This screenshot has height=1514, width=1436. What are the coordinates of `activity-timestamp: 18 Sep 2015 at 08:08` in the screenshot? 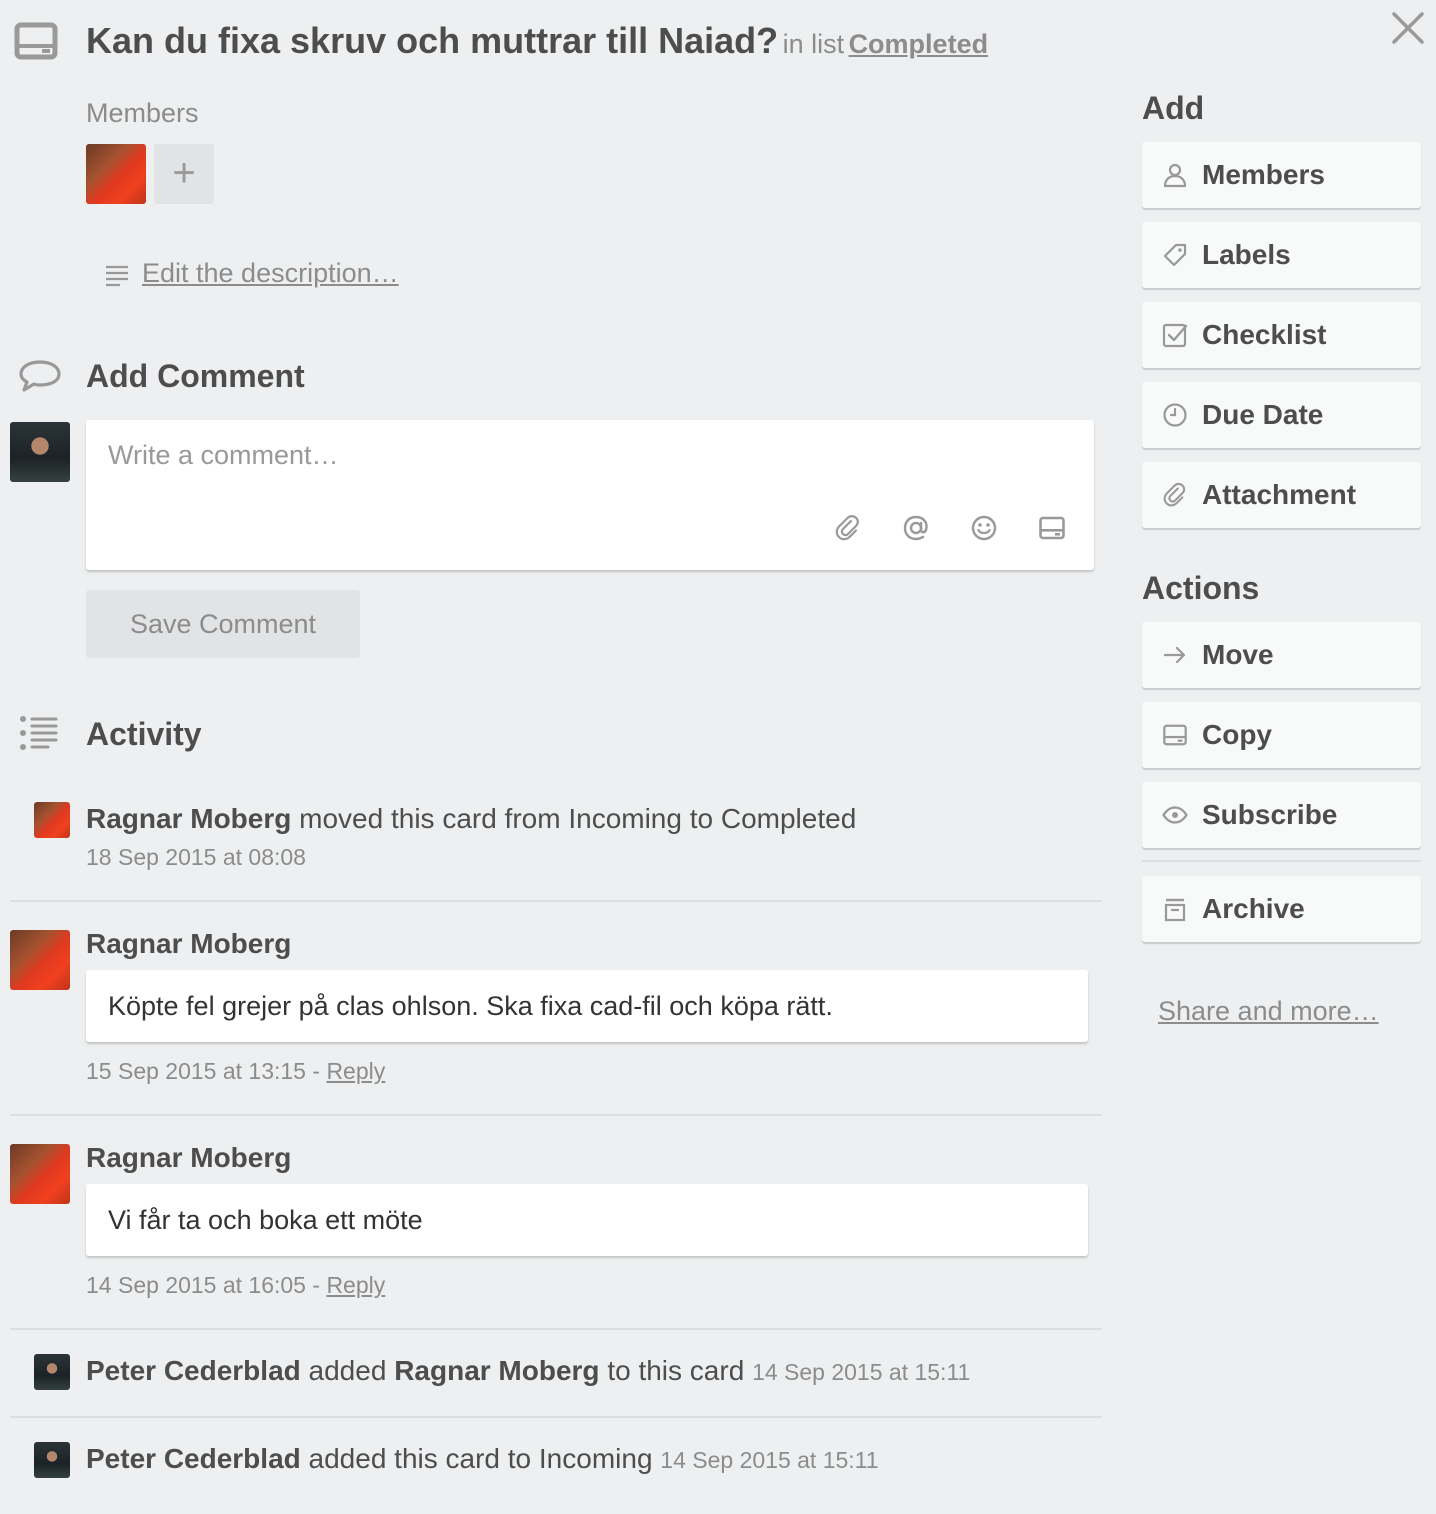 It's located at (196, 857).